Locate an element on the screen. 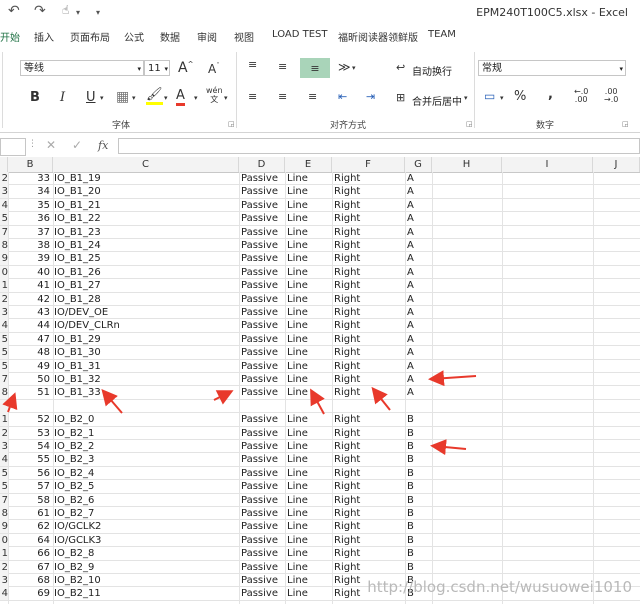 The height and width of the screenshot is (604, 640). cell: IO_B2_3 is located at coordinates (144, 459).